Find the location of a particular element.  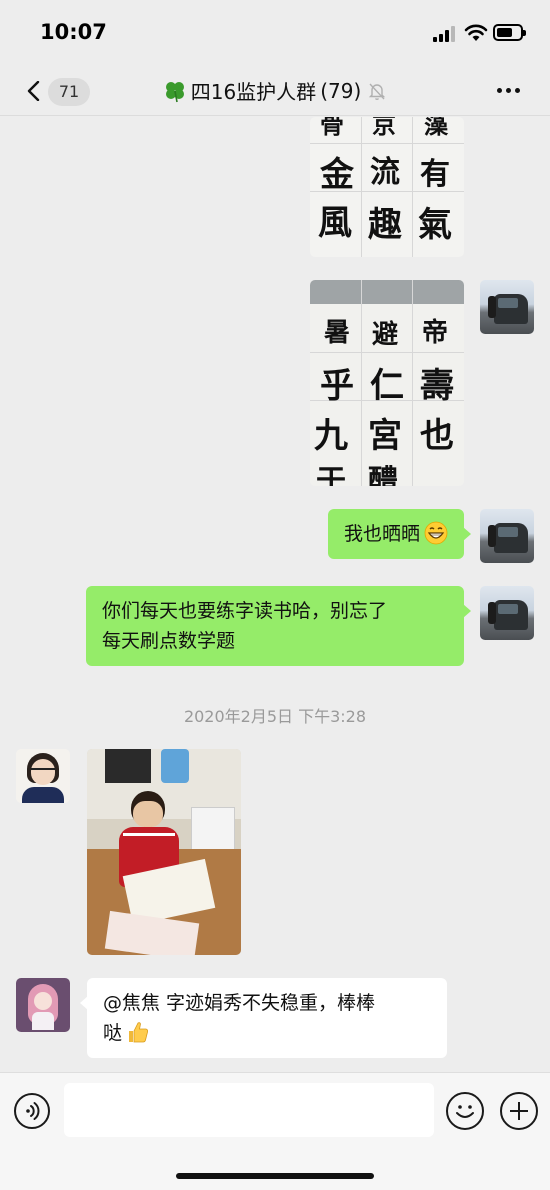

message-timestamp: 2020年2月5日 下午3:28 is located at coordinates (275, 716).